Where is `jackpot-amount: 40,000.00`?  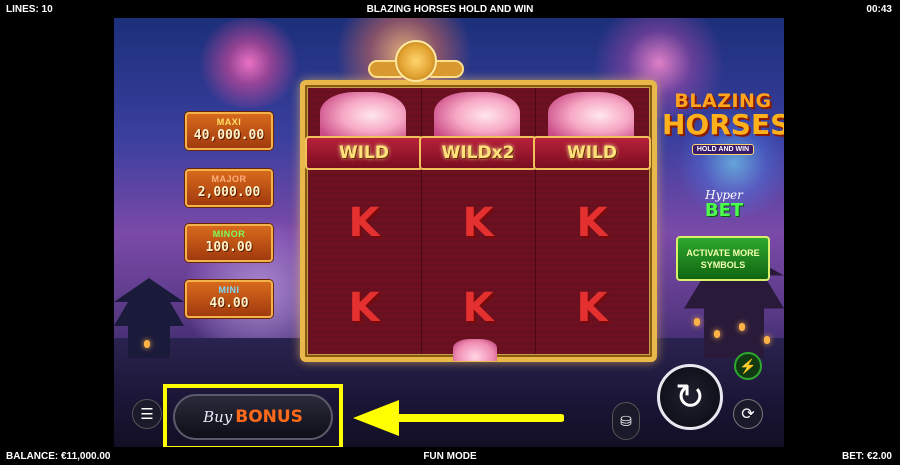
jackpot-amount: 40,000.00 is located at coordinates (229, 135).